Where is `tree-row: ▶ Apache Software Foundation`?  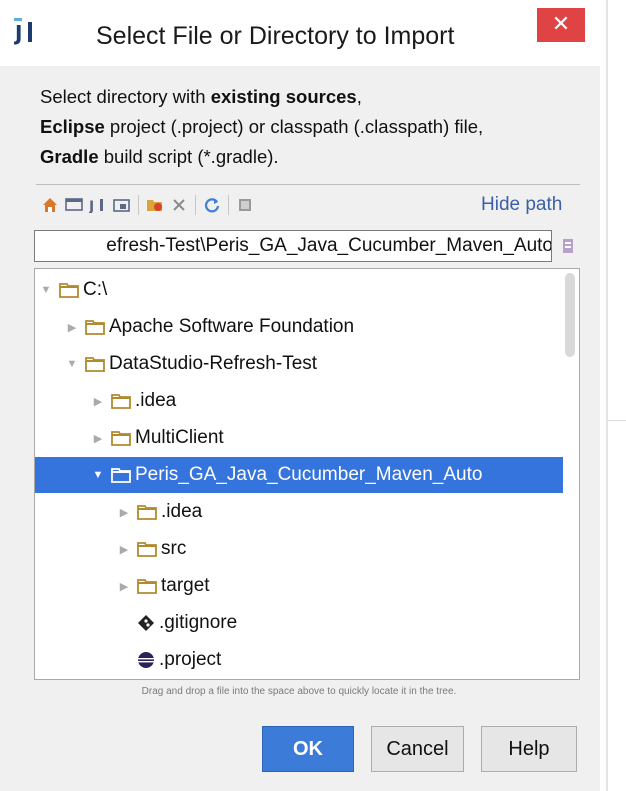
tree-row: ▶ Apache Software Foundation is located at coordinates (299, 327).